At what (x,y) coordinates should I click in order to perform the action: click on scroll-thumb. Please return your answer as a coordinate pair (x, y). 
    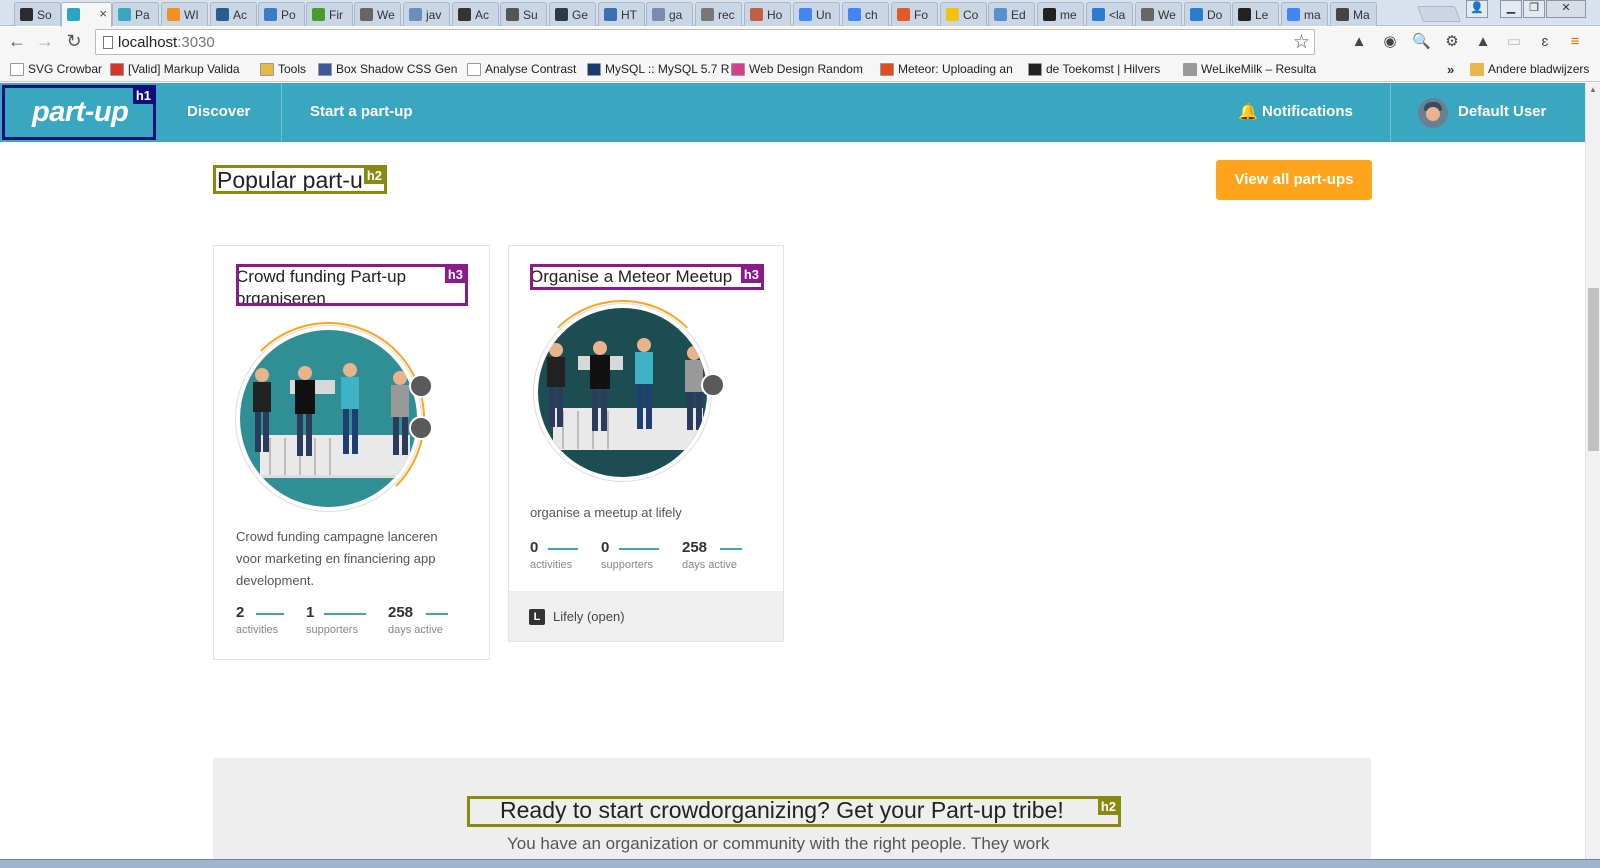
    Looking at the image, I should click on (1593, 369).